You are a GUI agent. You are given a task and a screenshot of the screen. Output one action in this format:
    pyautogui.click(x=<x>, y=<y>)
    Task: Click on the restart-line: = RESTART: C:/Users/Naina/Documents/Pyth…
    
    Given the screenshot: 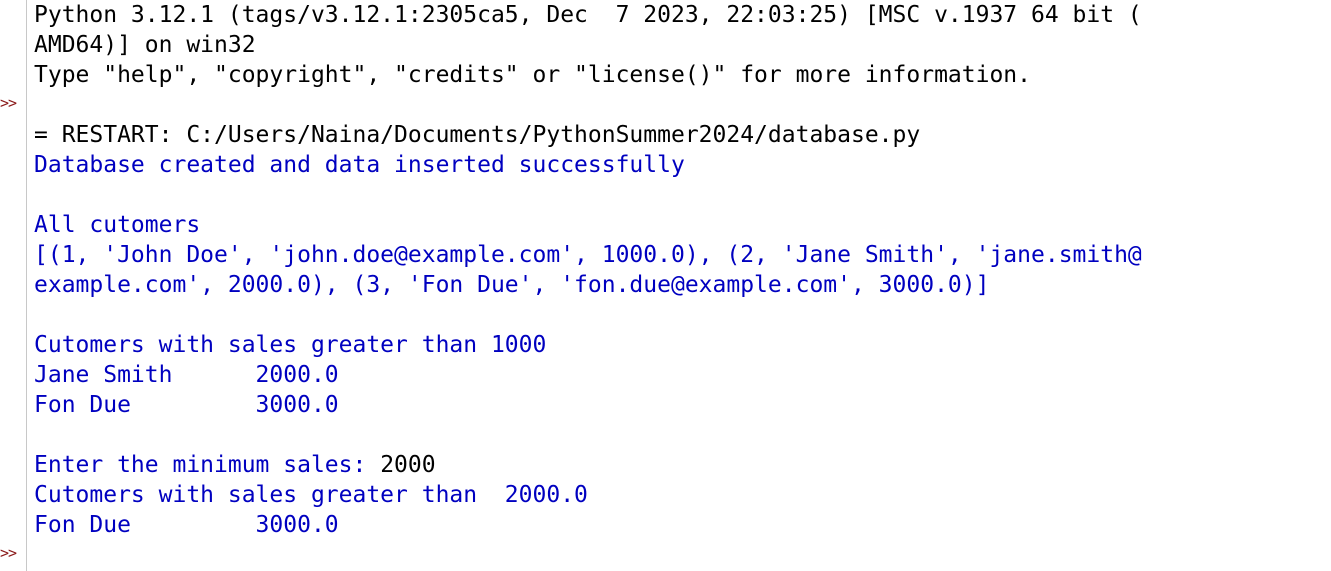 What is the action you would take?
    pyautogui.click(x=477, y=135)
    